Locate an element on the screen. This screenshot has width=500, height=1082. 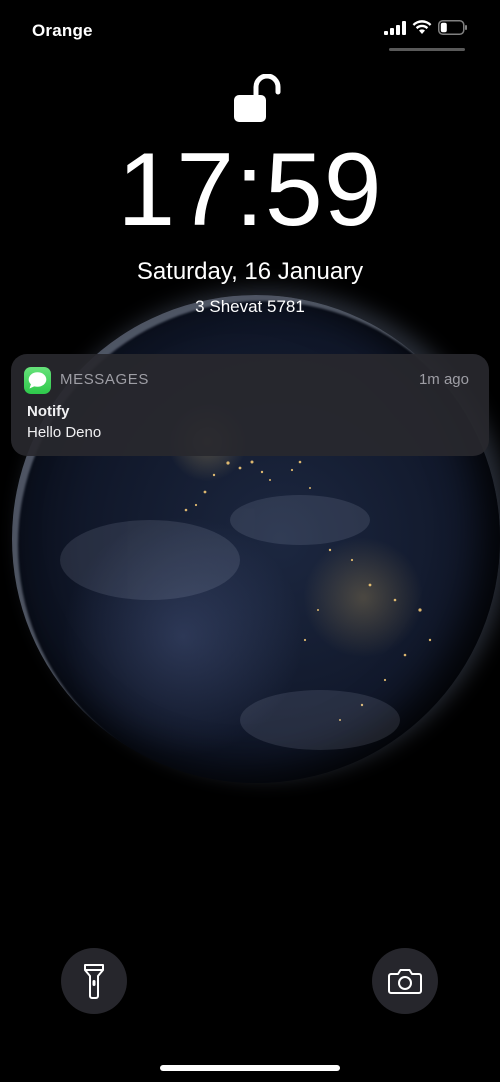
flashlight-button is located at coordinates (94, 981).